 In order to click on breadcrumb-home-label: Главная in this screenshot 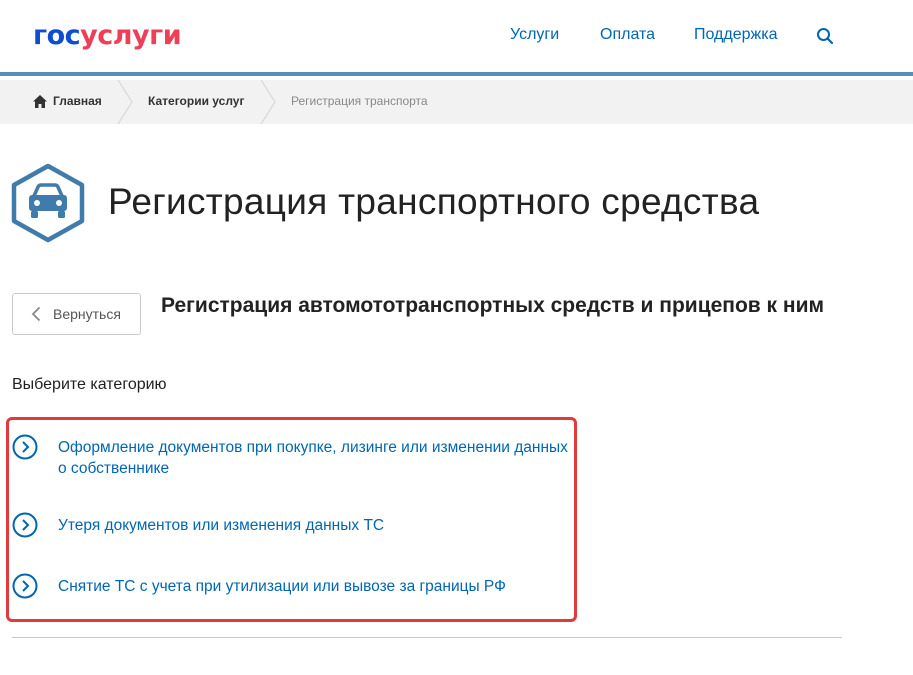, I will do `click(77, 101)`.